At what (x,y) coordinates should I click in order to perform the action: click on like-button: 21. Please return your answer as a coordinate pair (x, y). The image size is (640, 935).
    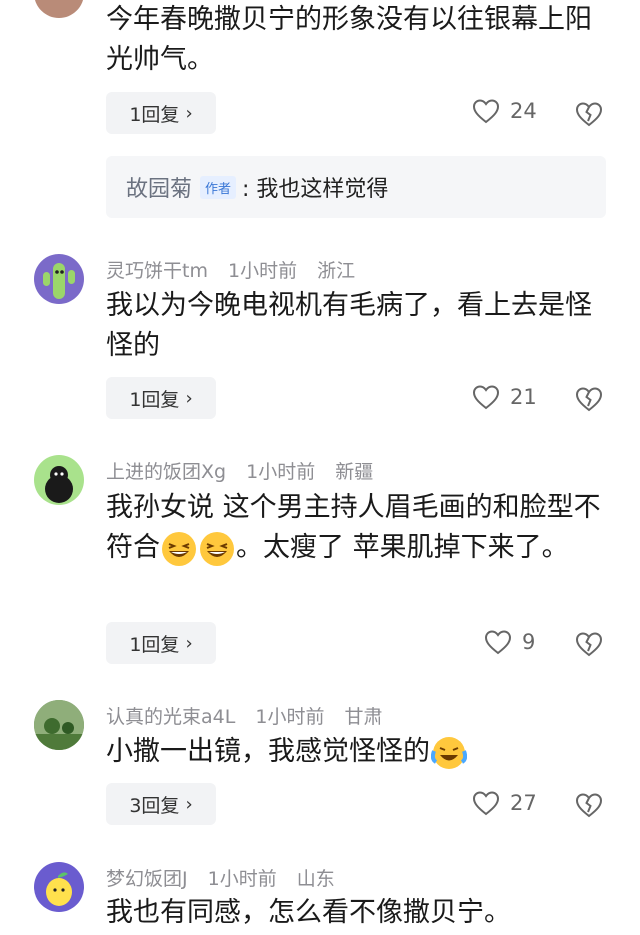
    Looking at the image, I should click on (504, 397).